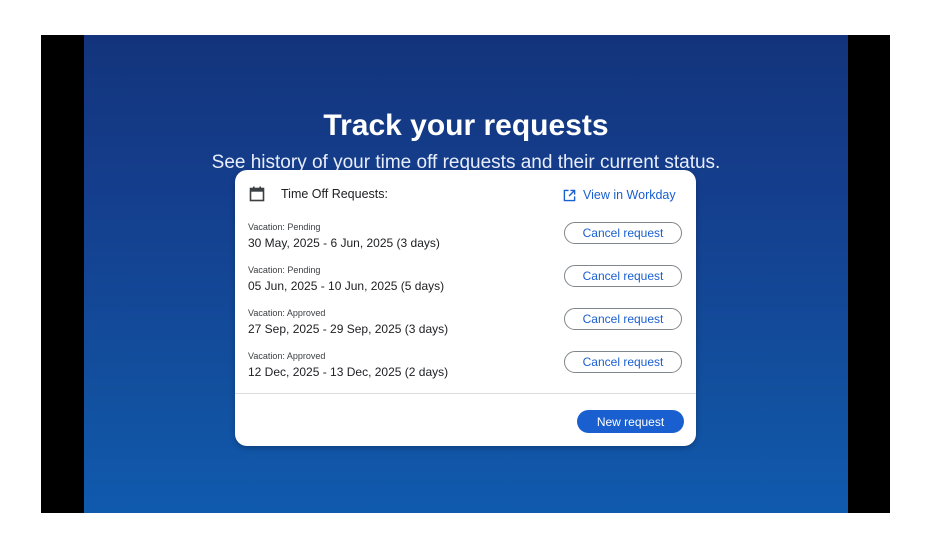  I want to click on card-divider, so click(465, 393).